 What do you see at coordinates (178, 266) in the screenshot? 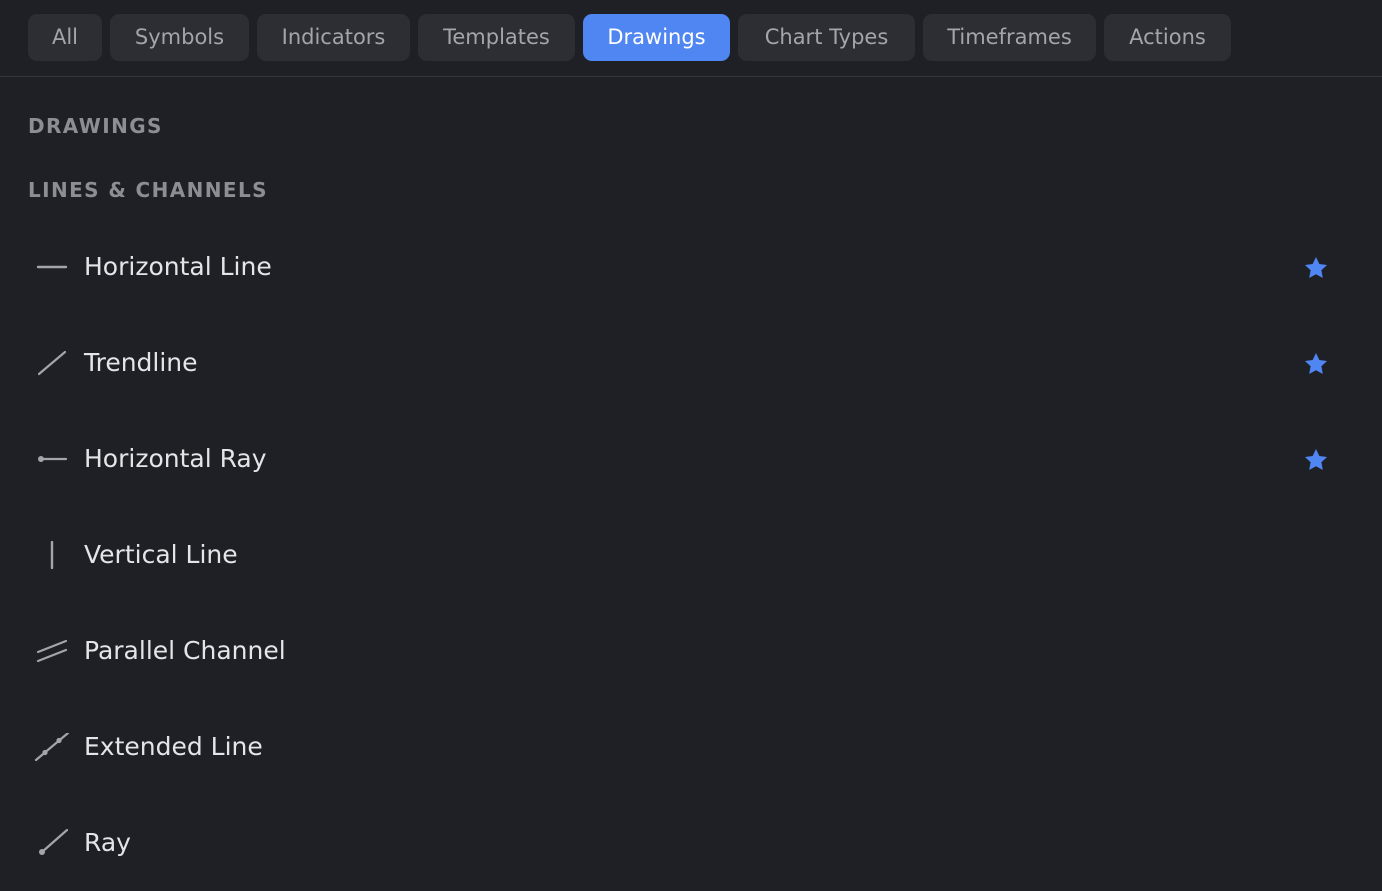
I see `list-item-label: Horizontal Line` at bounding box center [178, 266].